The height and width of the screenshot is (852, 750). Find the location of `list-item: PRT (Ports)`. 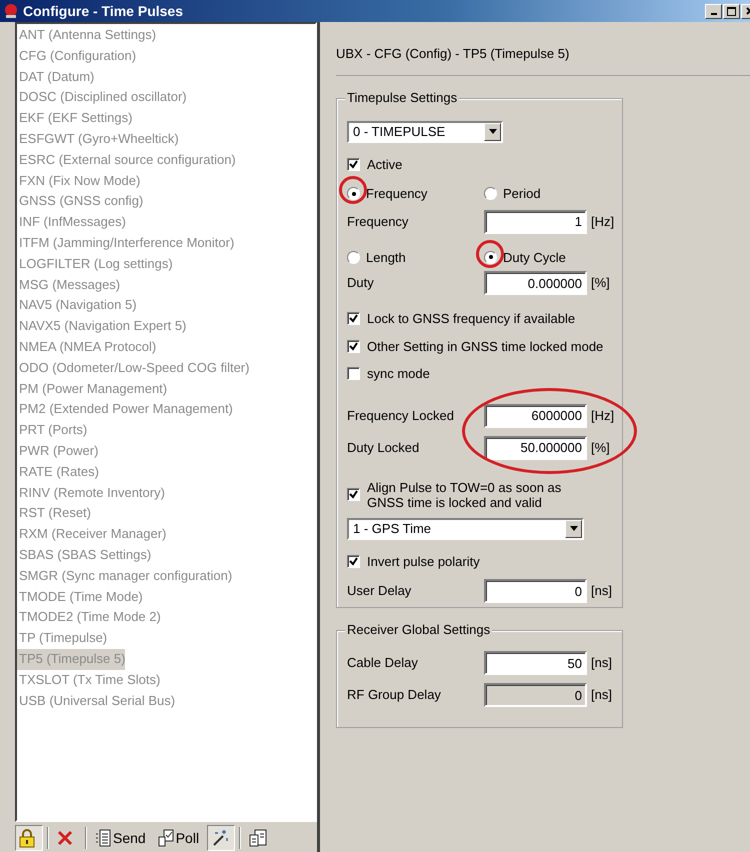

list-item: PRT (Ports) is located at coordinates (52, 430).